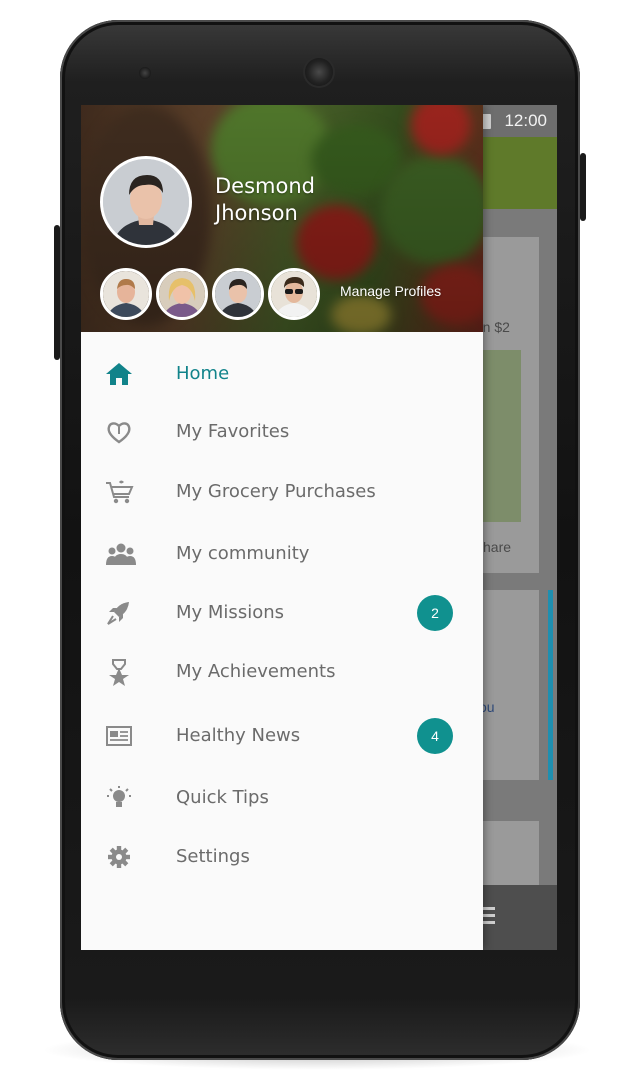 Image resolution: width=634 pixels, height=1080 pixels. I want to click on rocket-icon, so click(119, 613).